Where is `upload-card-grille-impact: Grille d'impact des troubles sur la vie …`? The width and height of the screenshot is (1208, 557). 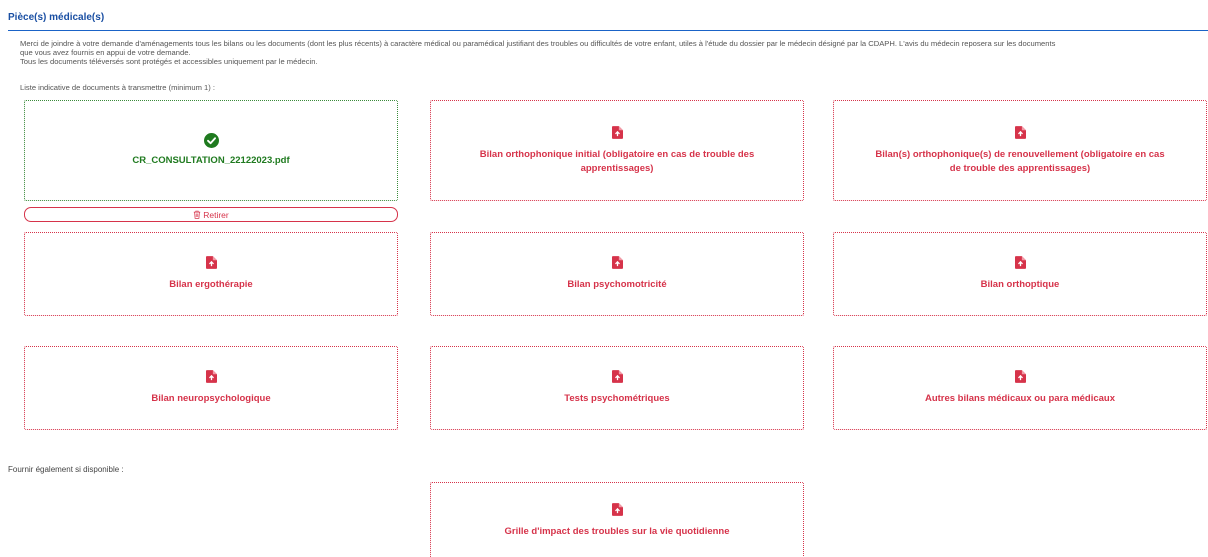
upload-card-grille-impact: Grille d'impact des troubles sur la vie … is located at coordinates (617, 519).